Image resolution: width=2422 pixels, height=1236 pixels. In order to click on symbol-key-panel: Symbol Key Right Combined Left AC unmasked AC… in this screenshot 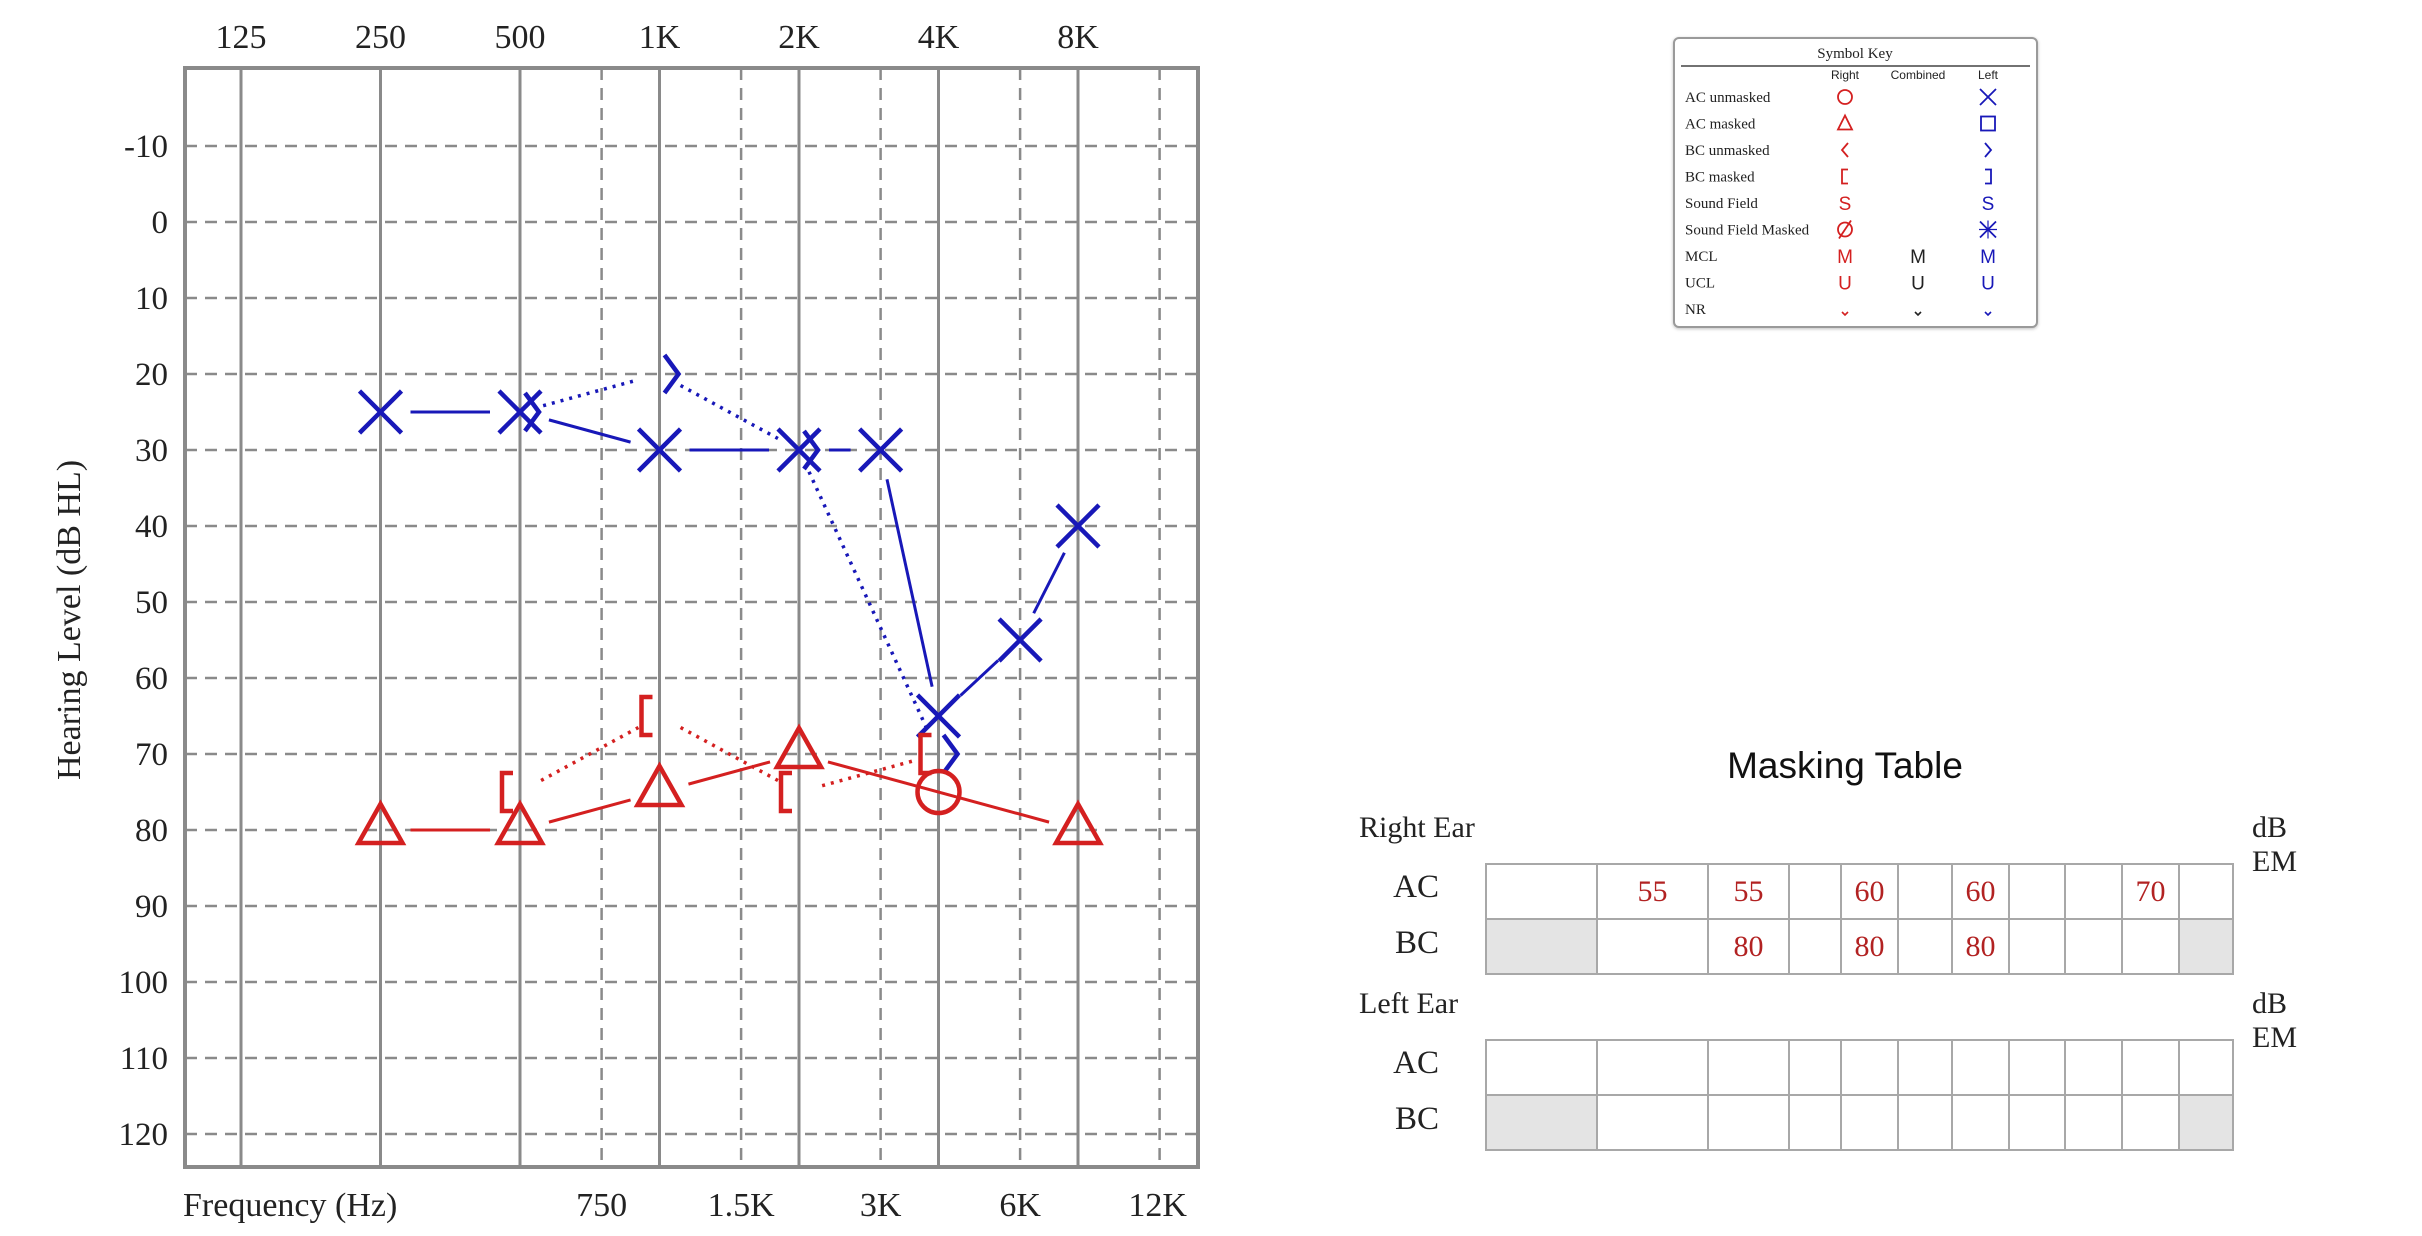, I will do `click(1855, 182)`.